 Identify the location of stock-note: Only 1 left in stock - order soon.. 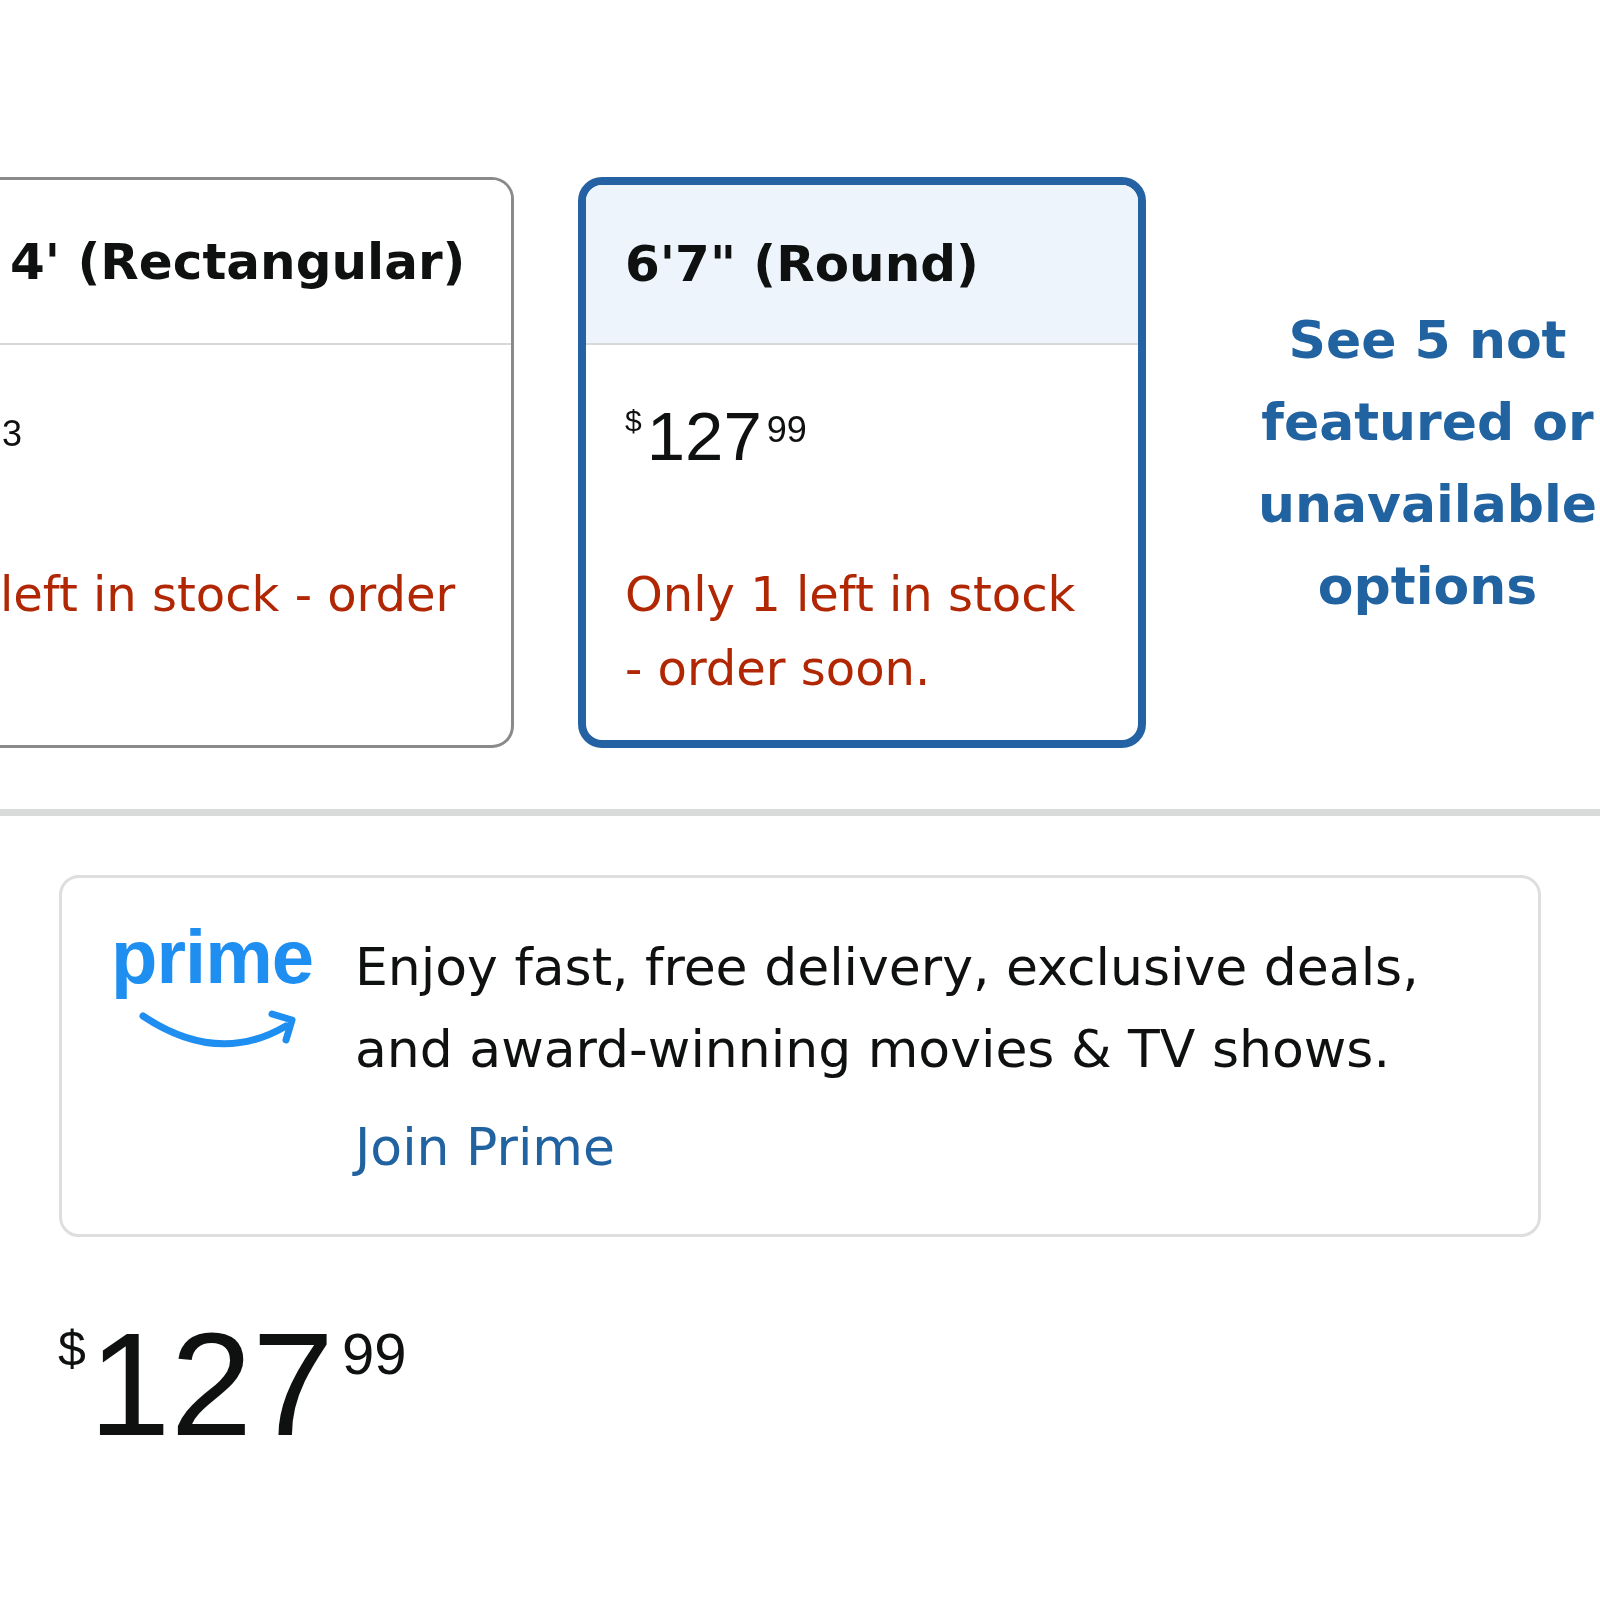
(851, 631).